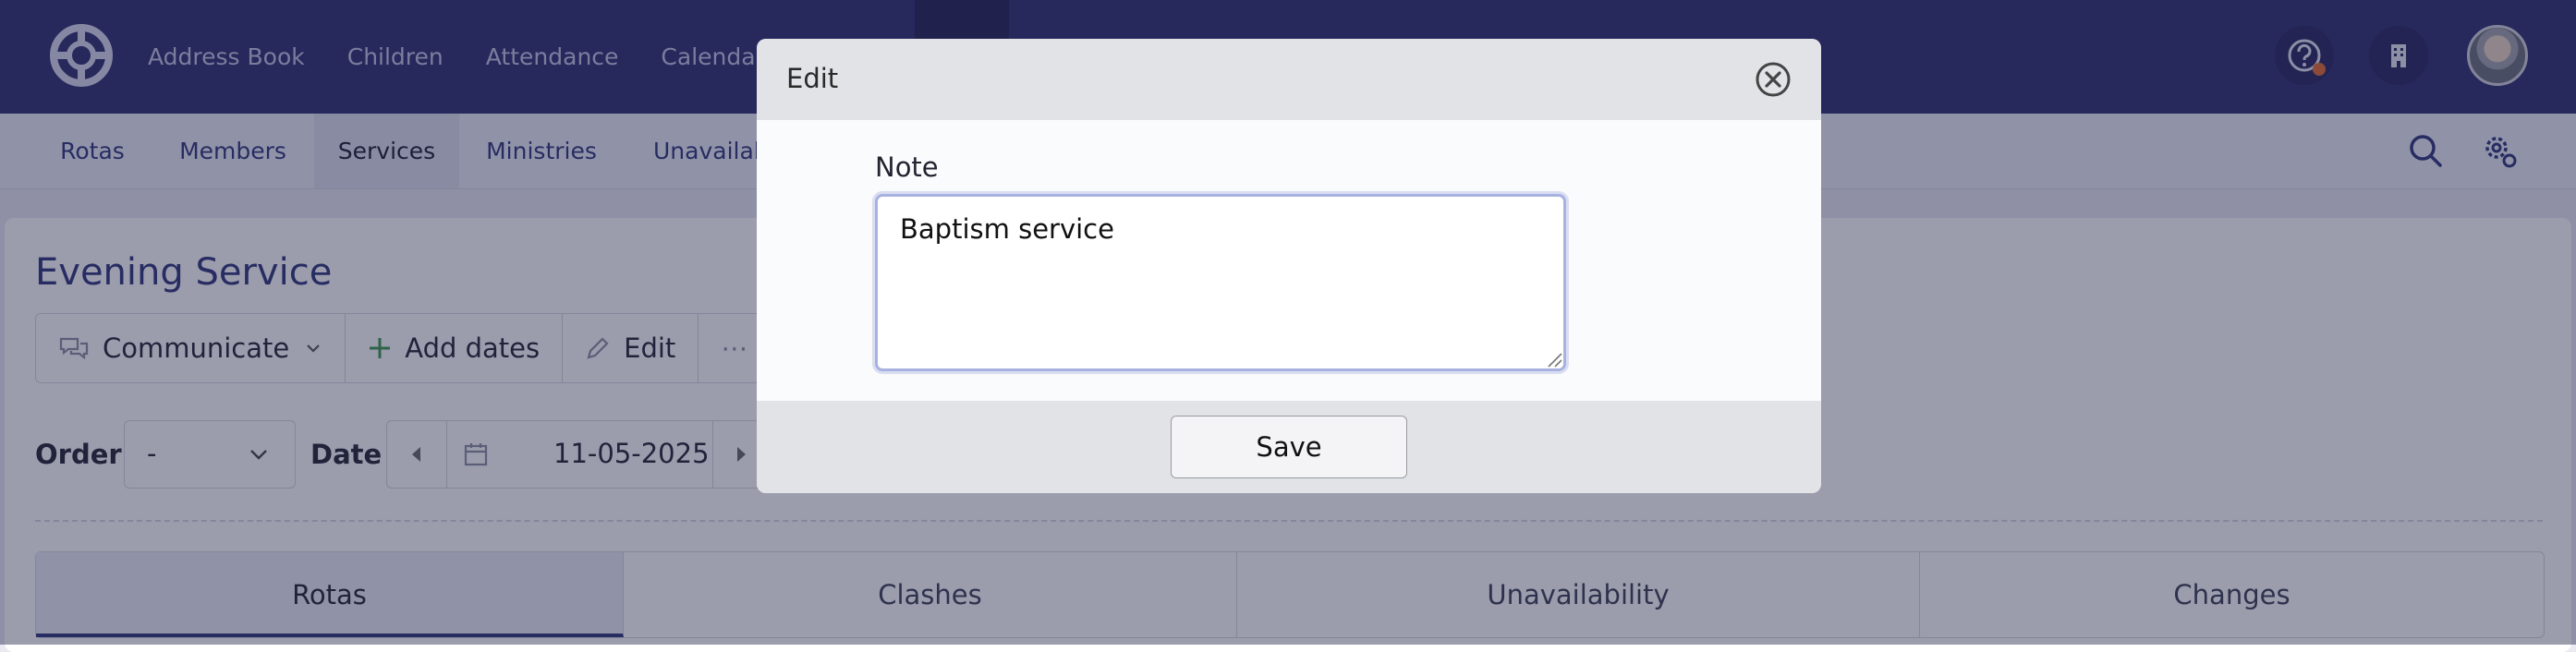  What do you see at coordinates (812, 78) in the screenshot?
I see `modal-title: Edit` at bounding box center [812, 78].